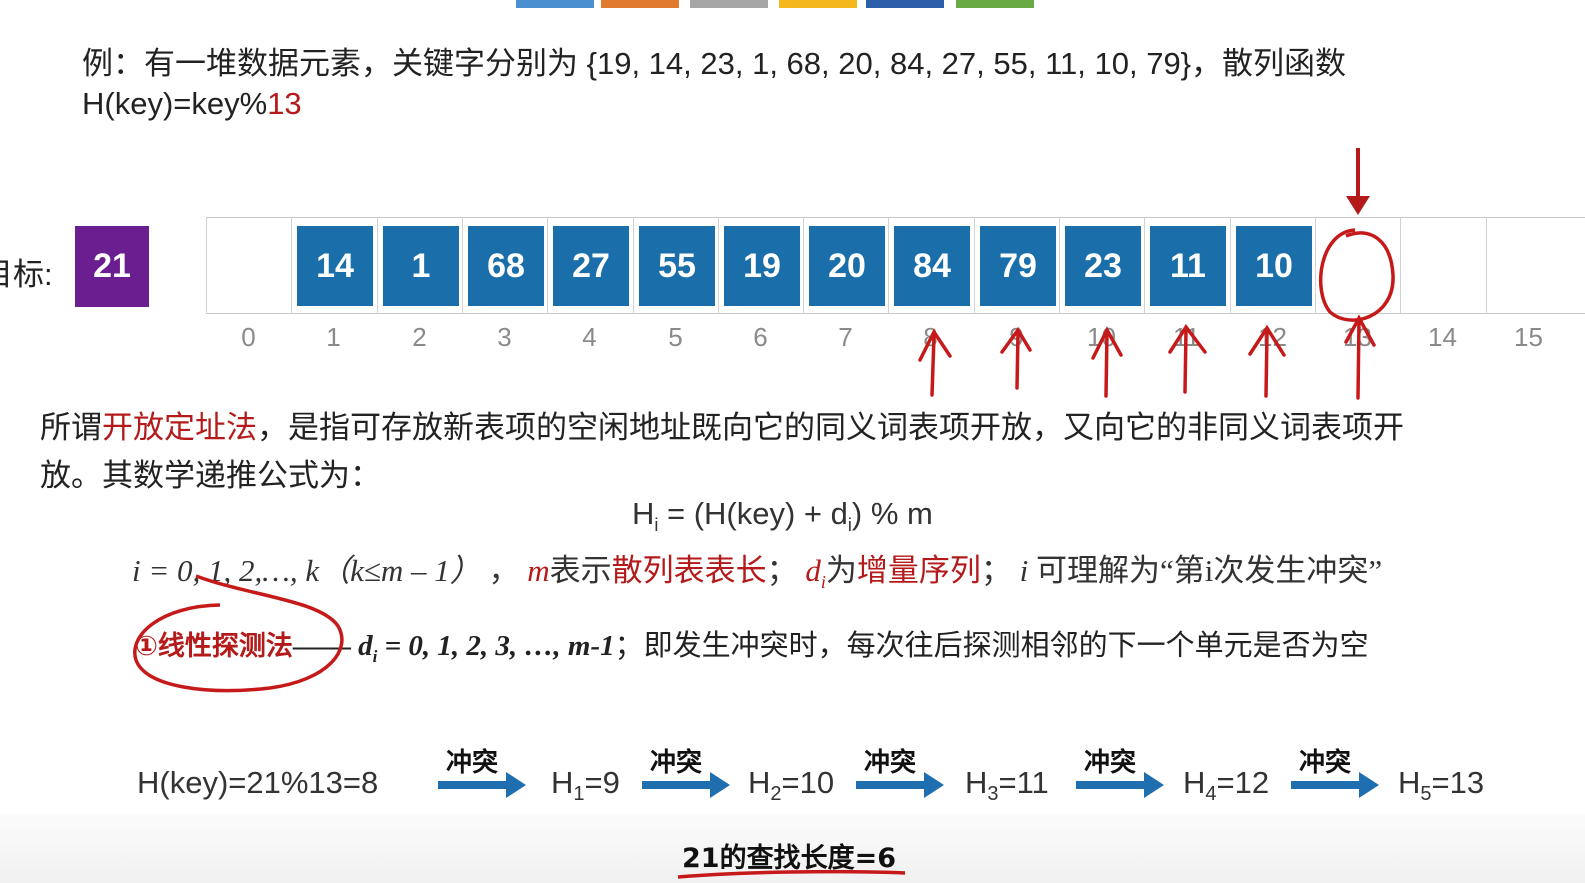 The image size is (1585, 883). Describe the element at coordinates (1211, 794) in the screenshot. I see `probe-sub: 4` at that location.